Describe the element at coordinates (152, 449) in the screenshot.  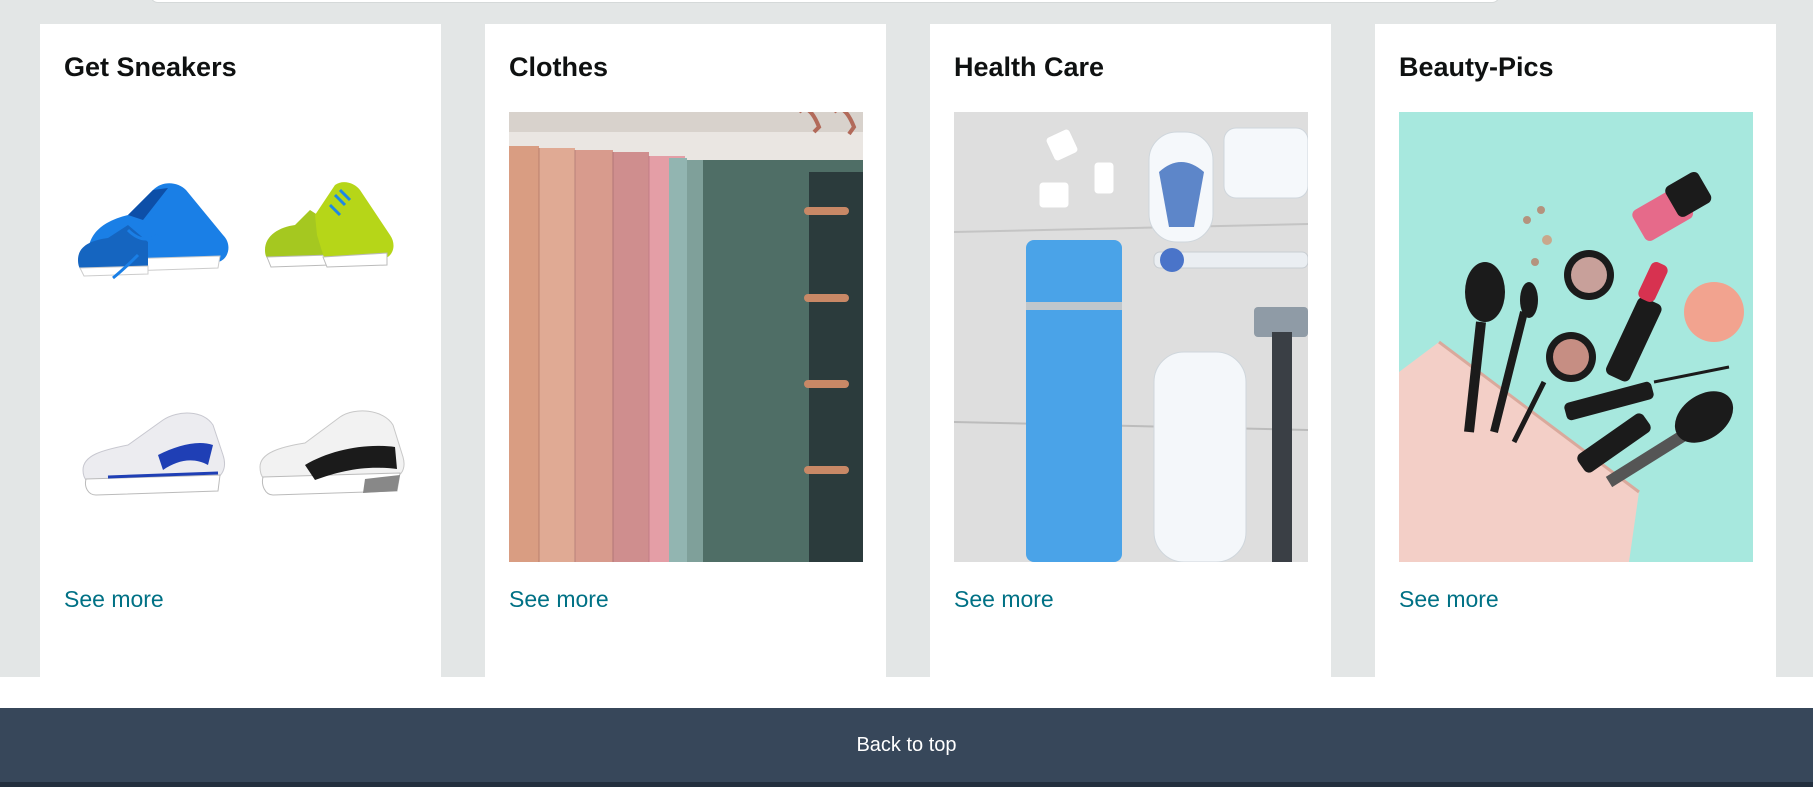
I see `white-blue-sneaker-image` at that location.